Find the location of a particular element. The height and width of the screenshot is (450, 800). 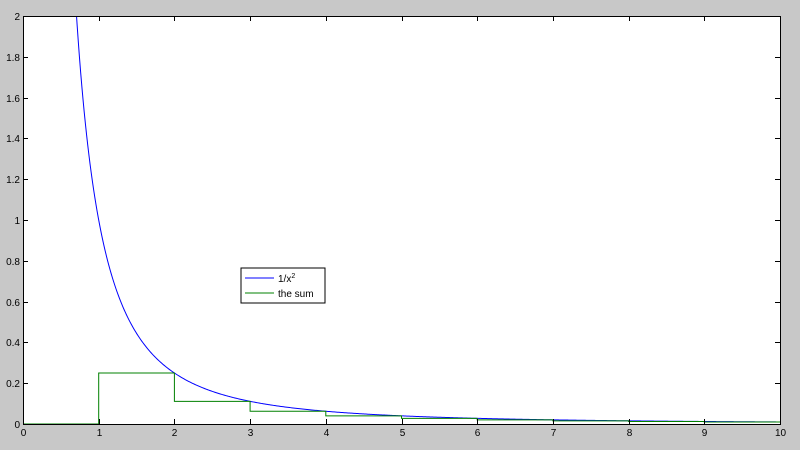

legend-label-the-sum: the sum is located at coordinates (296, 294).